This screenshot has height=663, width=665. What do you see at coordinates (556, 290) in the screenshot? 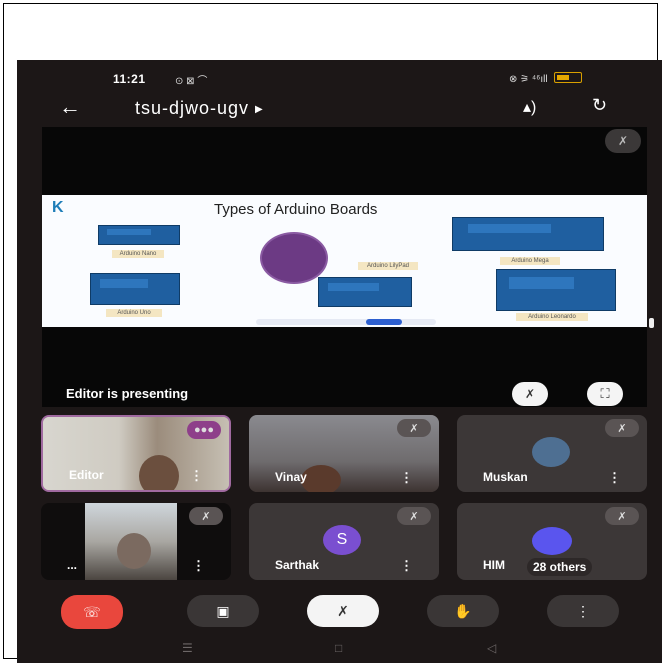
I see `arduino-leonardo-image` at bounding box center [556, 290].